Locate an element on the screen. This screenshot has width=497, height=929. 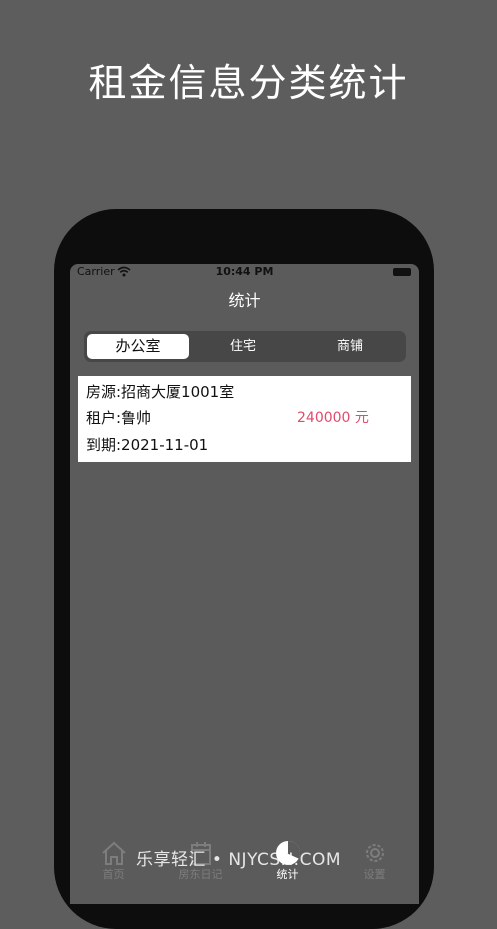
segment-residence: 住宅 is located at coordinates (243, 346).